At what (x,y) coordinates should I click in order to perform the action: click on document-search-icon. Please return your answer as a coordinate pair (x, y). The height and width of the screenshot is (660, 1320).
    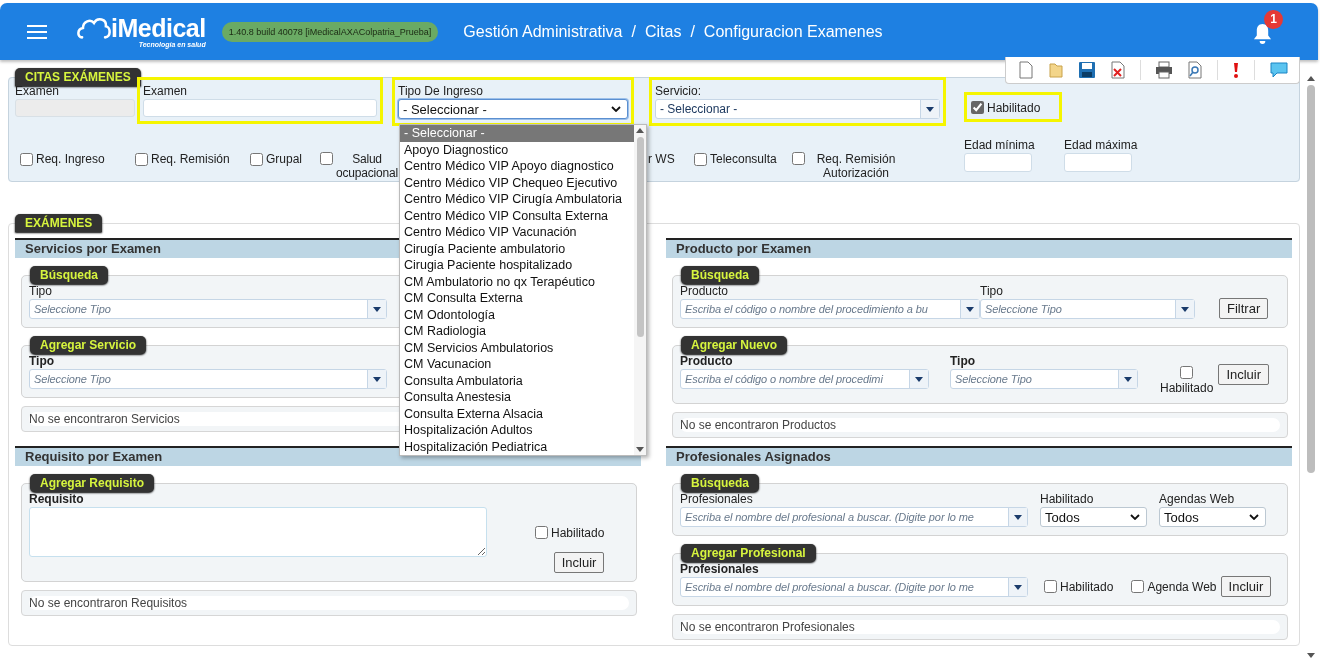
    Looking at the image, I should click on (1195, 70).